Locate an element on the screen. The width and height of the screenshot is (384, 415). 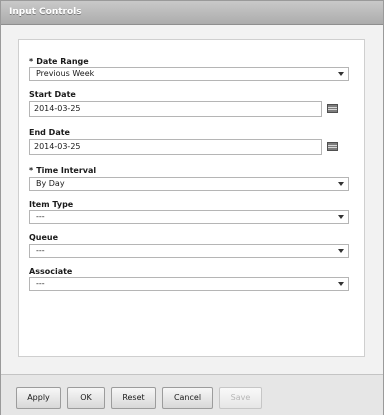
date-range-label-text: Date Range is located at coordinates (62, 61).